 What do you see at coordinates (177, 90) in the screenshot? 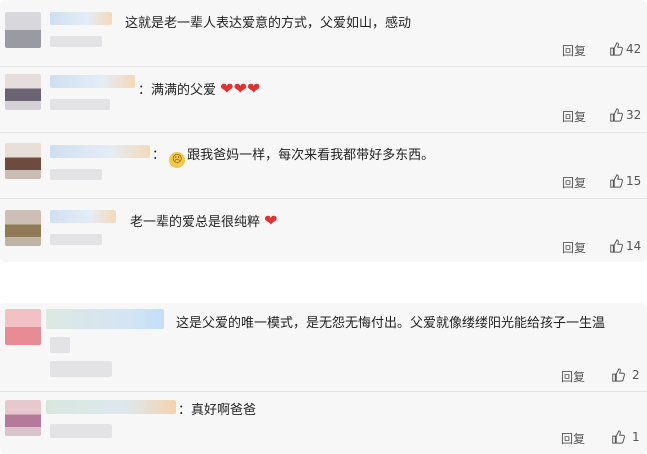
I see `comment-text-body: ：满满的父爱` at bounding box center [177, 90].